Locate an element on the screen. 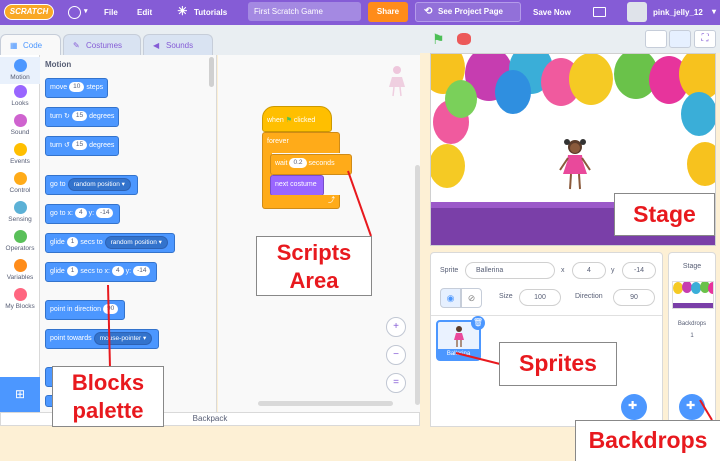 The image size is (720, 461). callout-stage: Stage is located at coordinates (664, 214).